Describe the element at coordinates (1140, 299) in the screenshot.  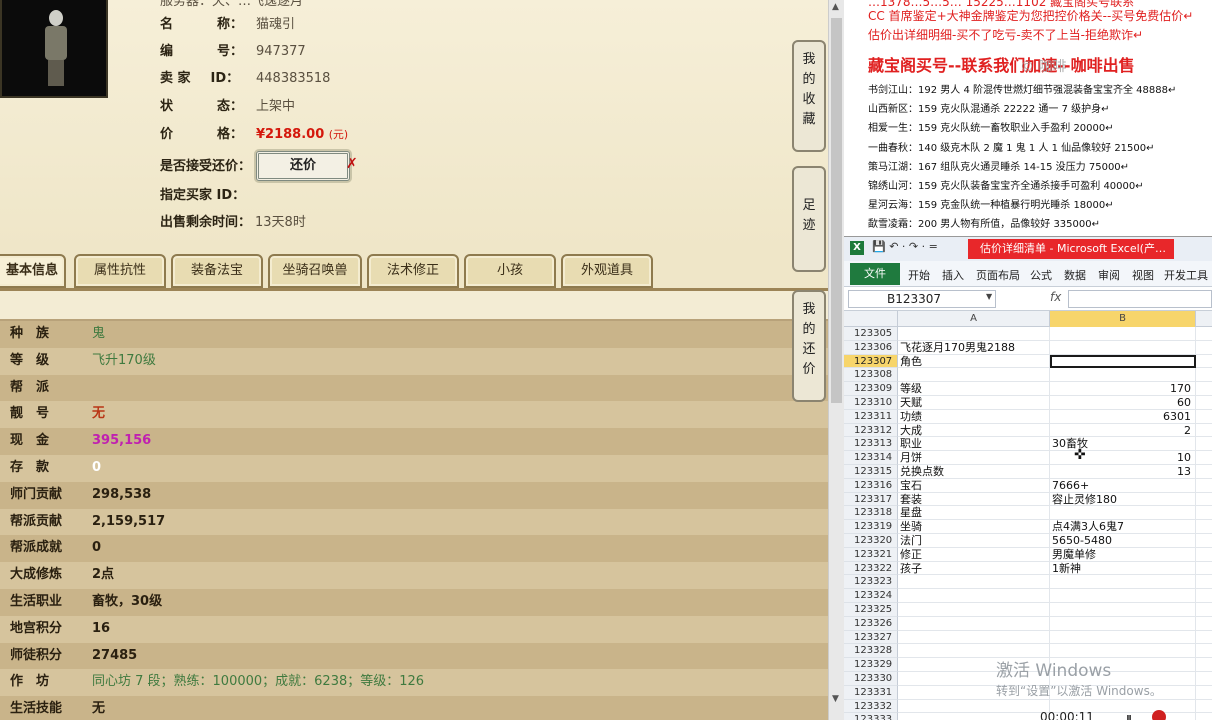
I see `formula-input` at that location.